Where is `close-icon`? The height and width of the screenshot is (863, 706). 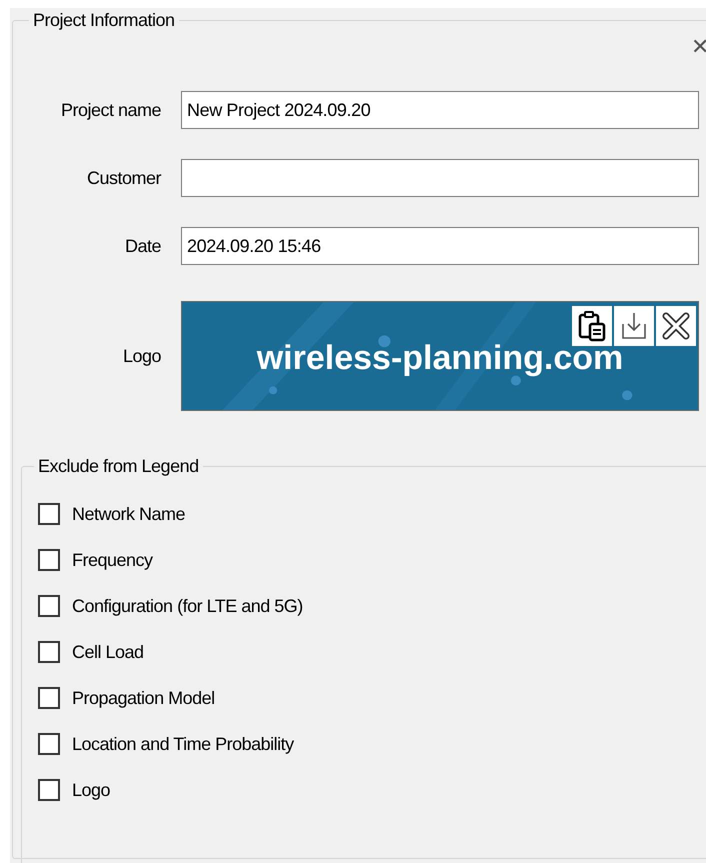 close-icon is located at coordinates (676, 326).